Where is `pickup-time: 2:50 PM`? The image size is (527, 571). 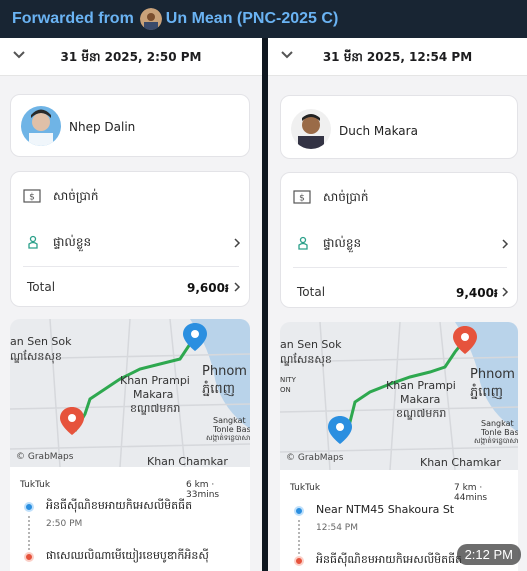
pickup-time: 2:50 PM is located at coordinates (64, 524).